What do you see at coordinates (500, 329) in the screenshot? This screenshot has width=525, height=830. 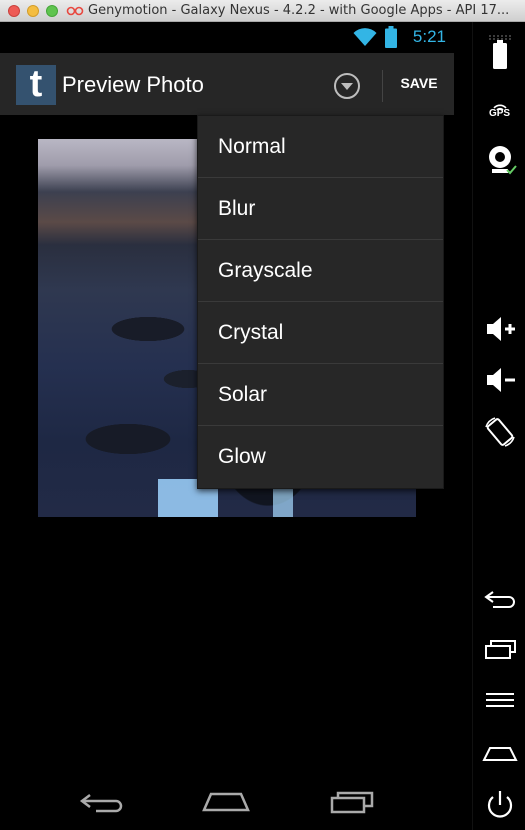 I see `volume-up-icon` at bounding box center [500, 329].